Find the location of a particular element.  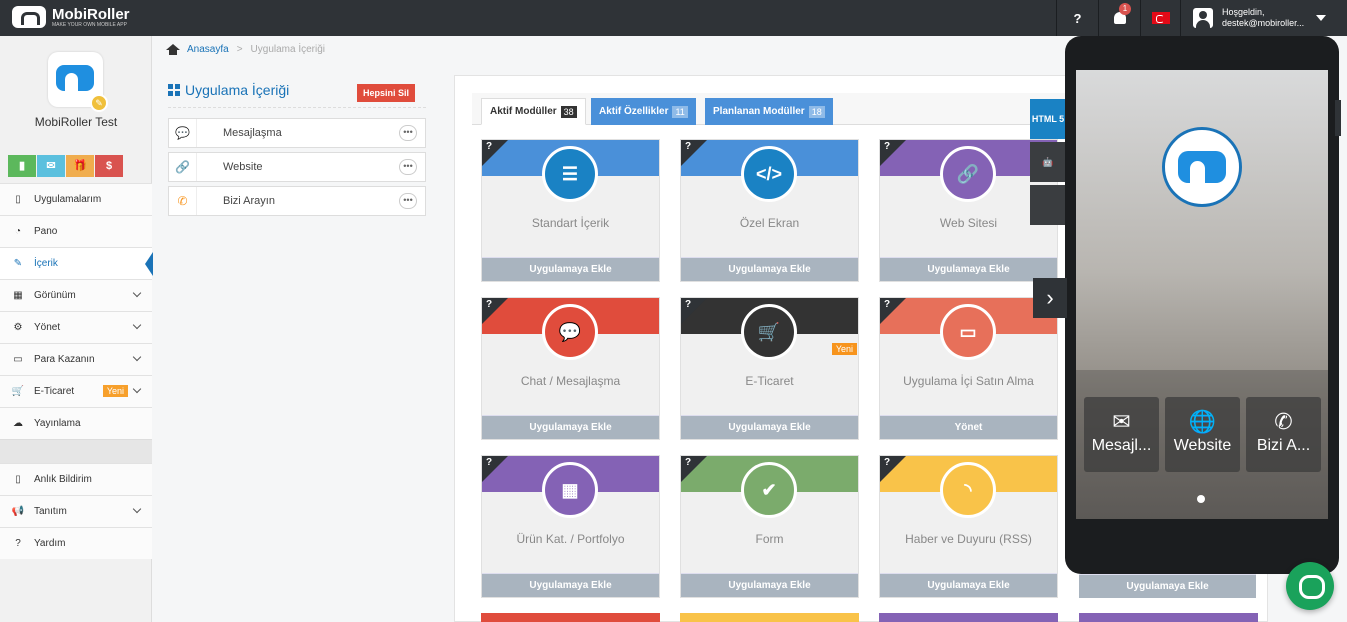

home-icon is located at coordinates (173, 49).